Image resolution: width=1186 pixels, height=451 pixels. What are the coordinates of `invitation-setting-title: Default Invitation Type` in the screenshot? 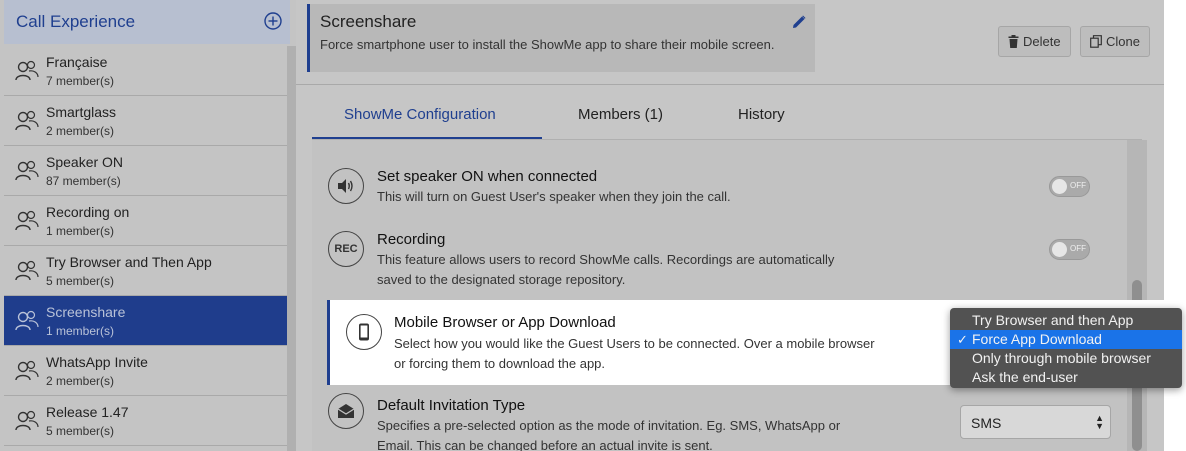 It's located at (451, 405).